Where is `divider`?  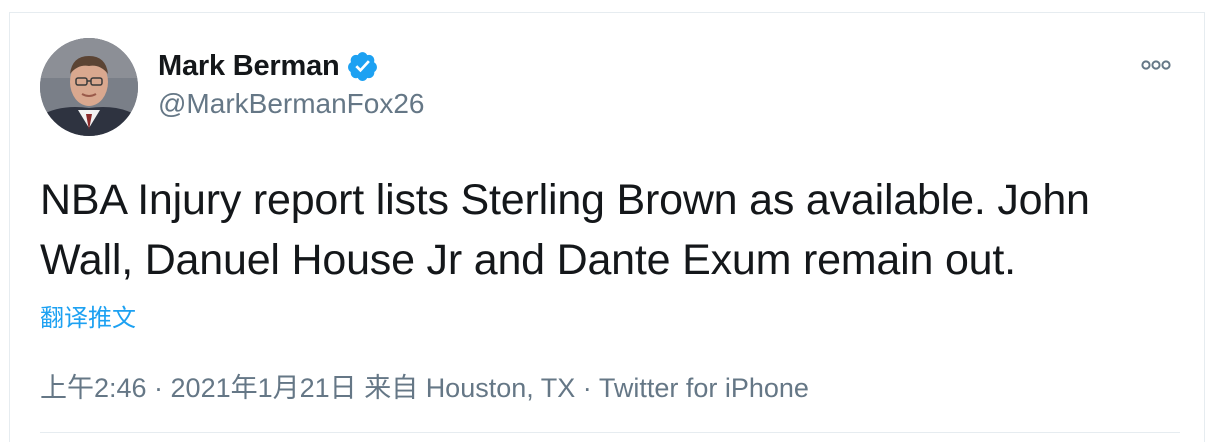 divider is located at coordinates (610, 432).